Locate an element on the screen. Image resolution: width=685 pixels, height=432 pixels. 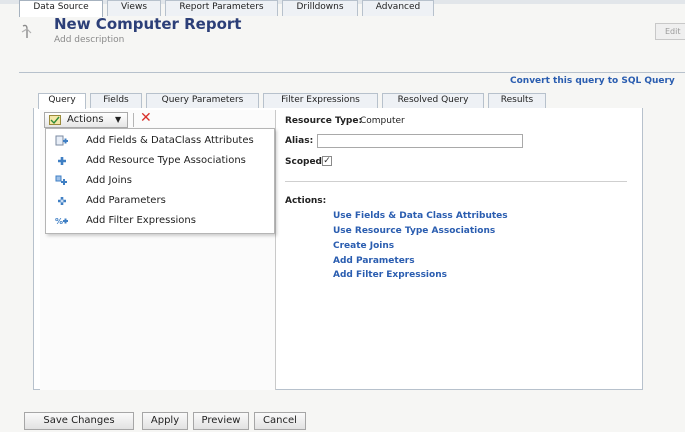
create-joins-link: Create Joins is located at coordinates (363, 246).